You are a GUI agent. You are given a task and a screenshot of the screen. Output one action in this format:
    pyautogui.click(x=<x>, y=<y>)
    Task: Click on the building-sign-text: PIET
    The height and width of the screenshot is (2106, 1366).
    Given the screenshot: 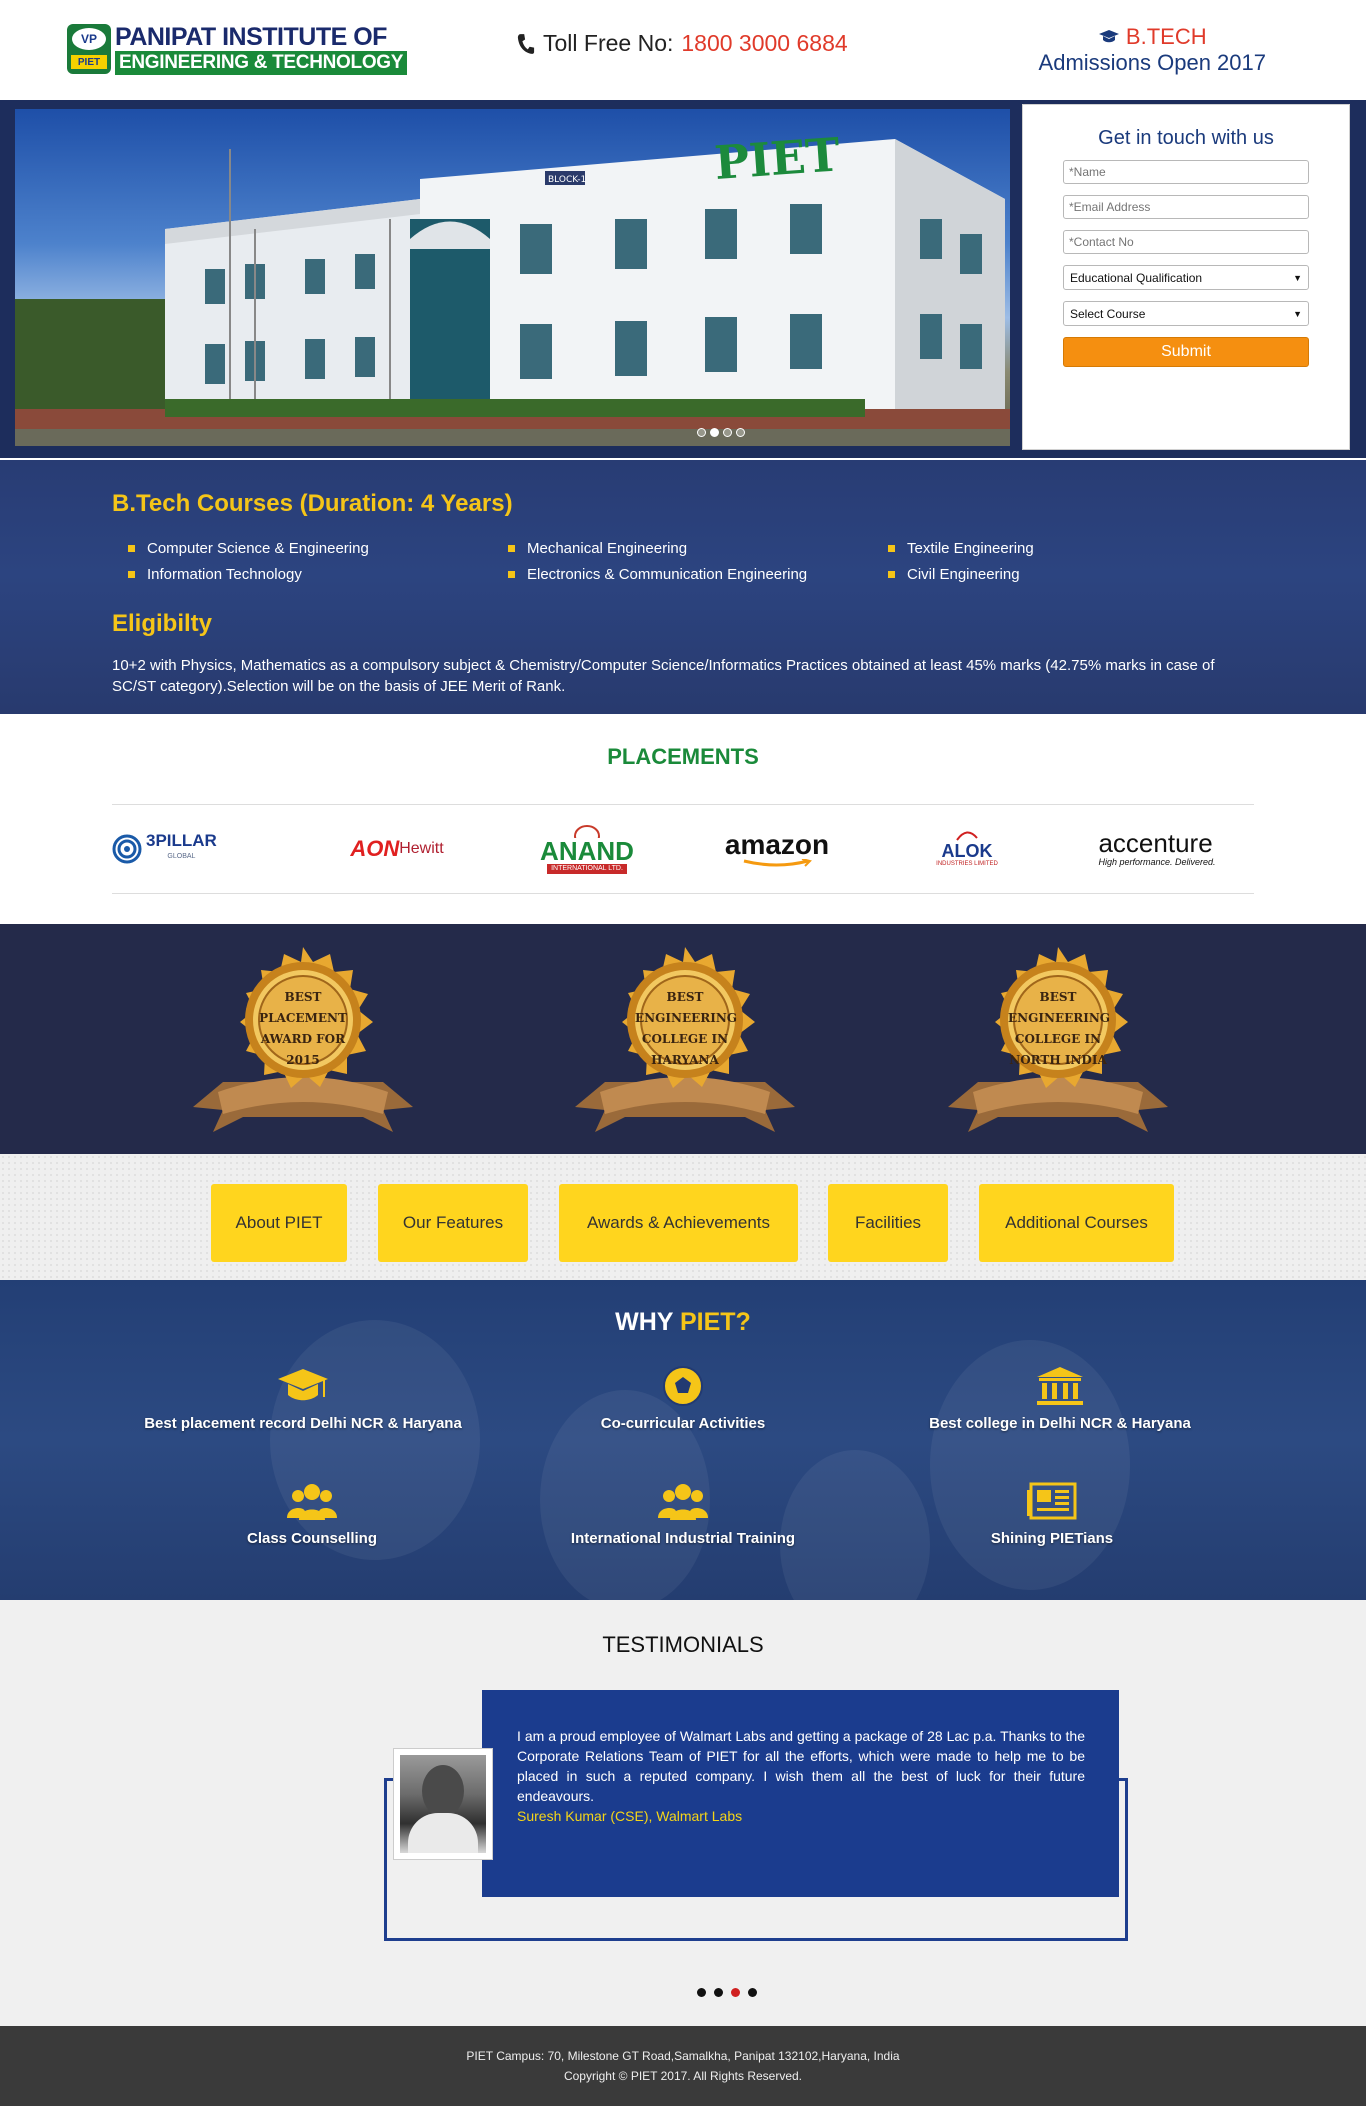 What is the action you would take?
    pyautogui.click(x=777, y=158)
    